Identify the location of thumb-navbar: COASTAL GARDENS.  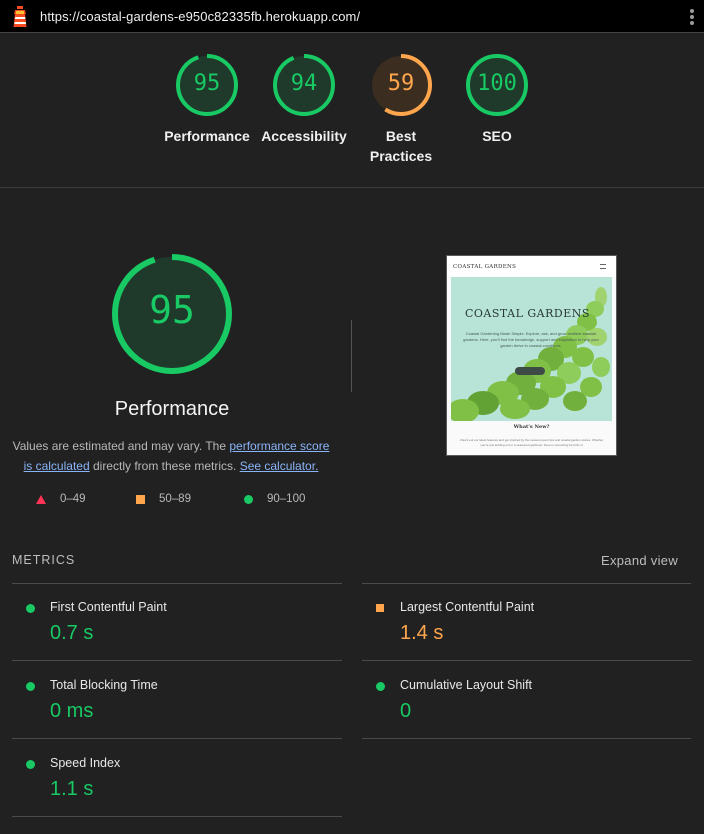
(531, 266).